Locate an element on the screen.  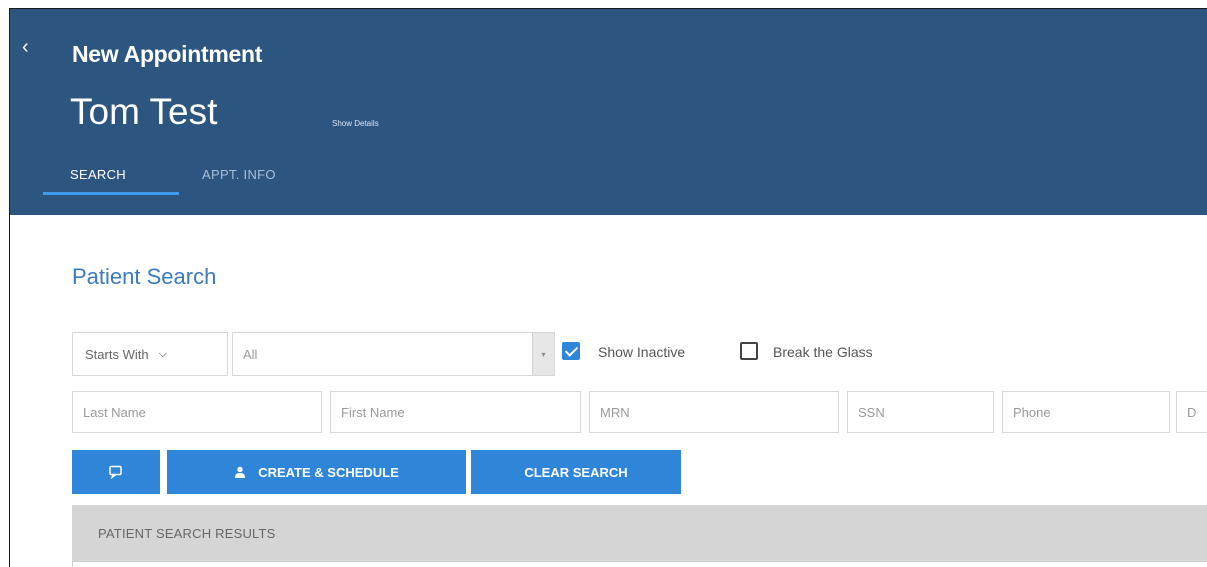
clear-search-button: CLEAR SEARCH is located at coordinates (576, 472).